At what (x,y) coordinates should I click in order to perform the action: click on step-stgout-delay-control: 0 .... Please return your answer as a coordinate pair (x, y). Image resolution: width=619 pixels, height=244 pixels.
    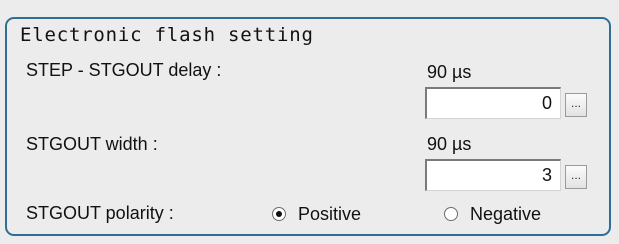
    Looking at the image, I should click on (507, 103).